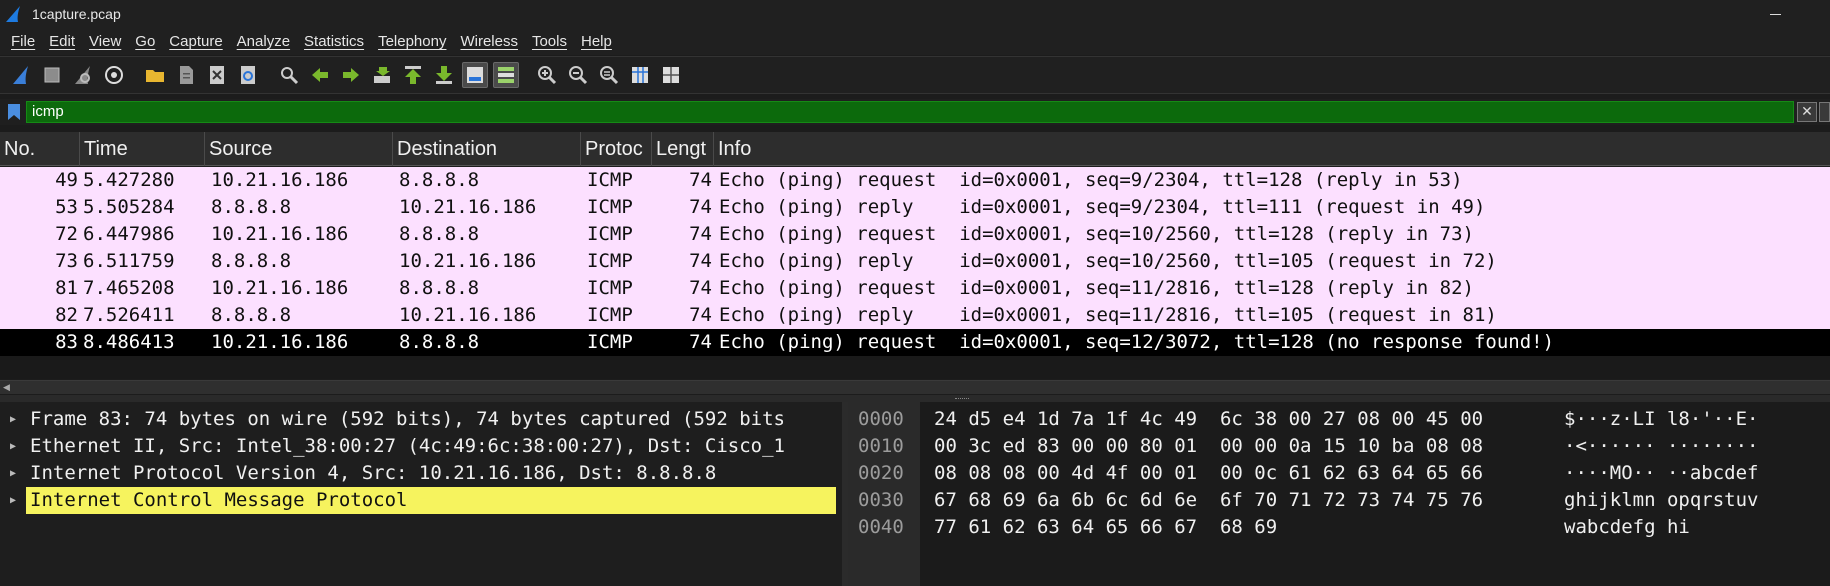 This screenshot has height=586, width=1830. Describe the element at coordinates (248, 75) in the screenshot. I see `reload-file-icon` at that location.